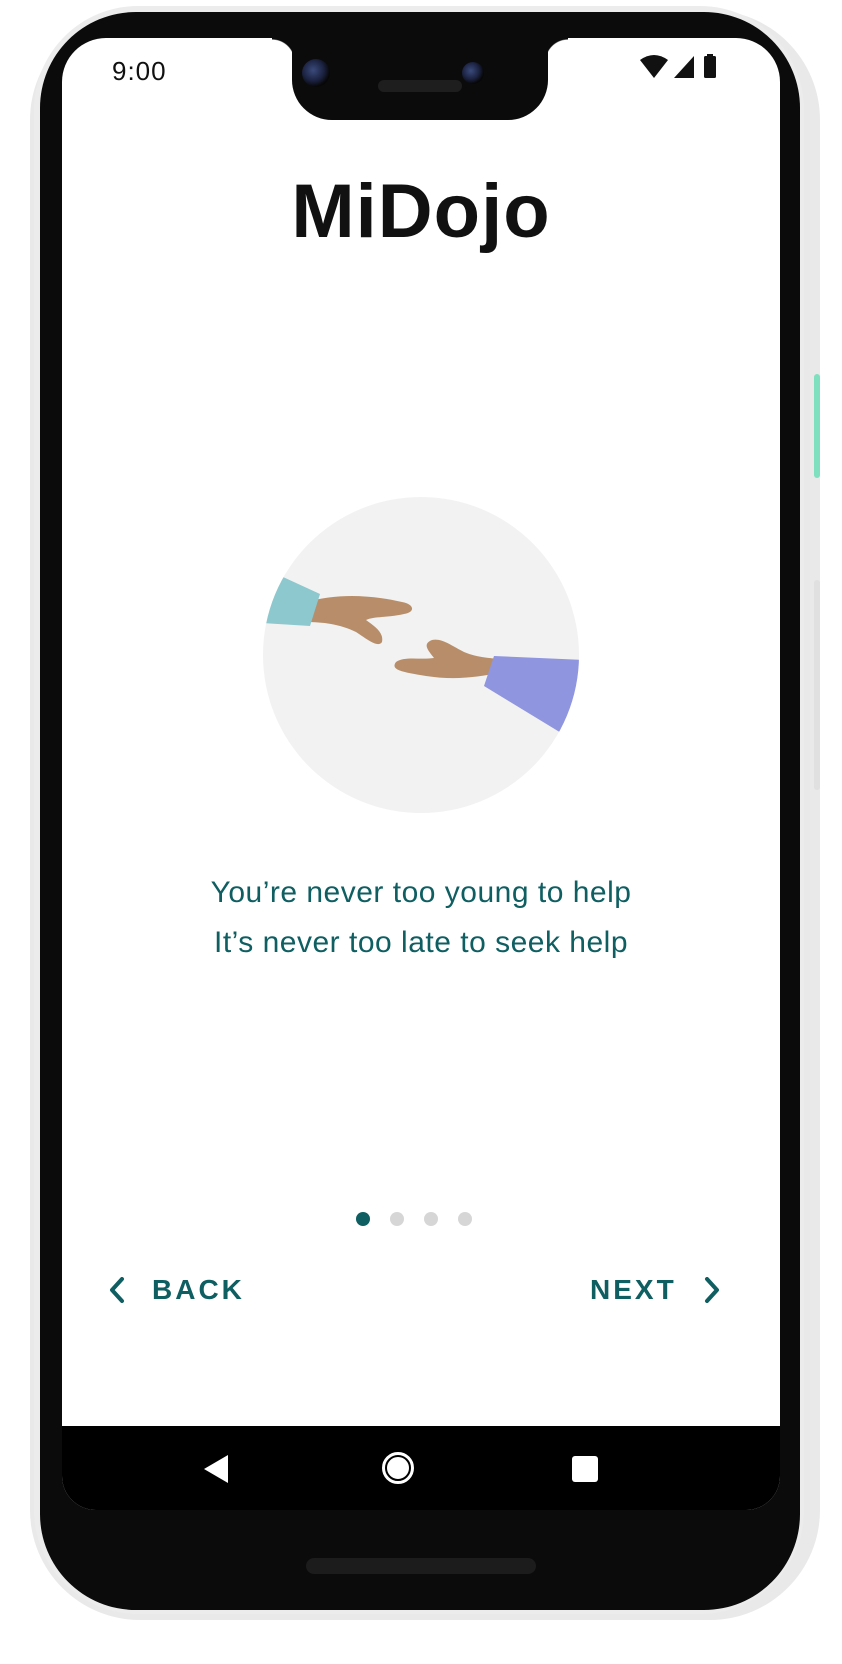 The height and width of the screenshot is (1664, 842). What do you see at coordinates (684, 67) in the screenshot?
I see `cell-signal-icon` at bounding box center [684, 67].